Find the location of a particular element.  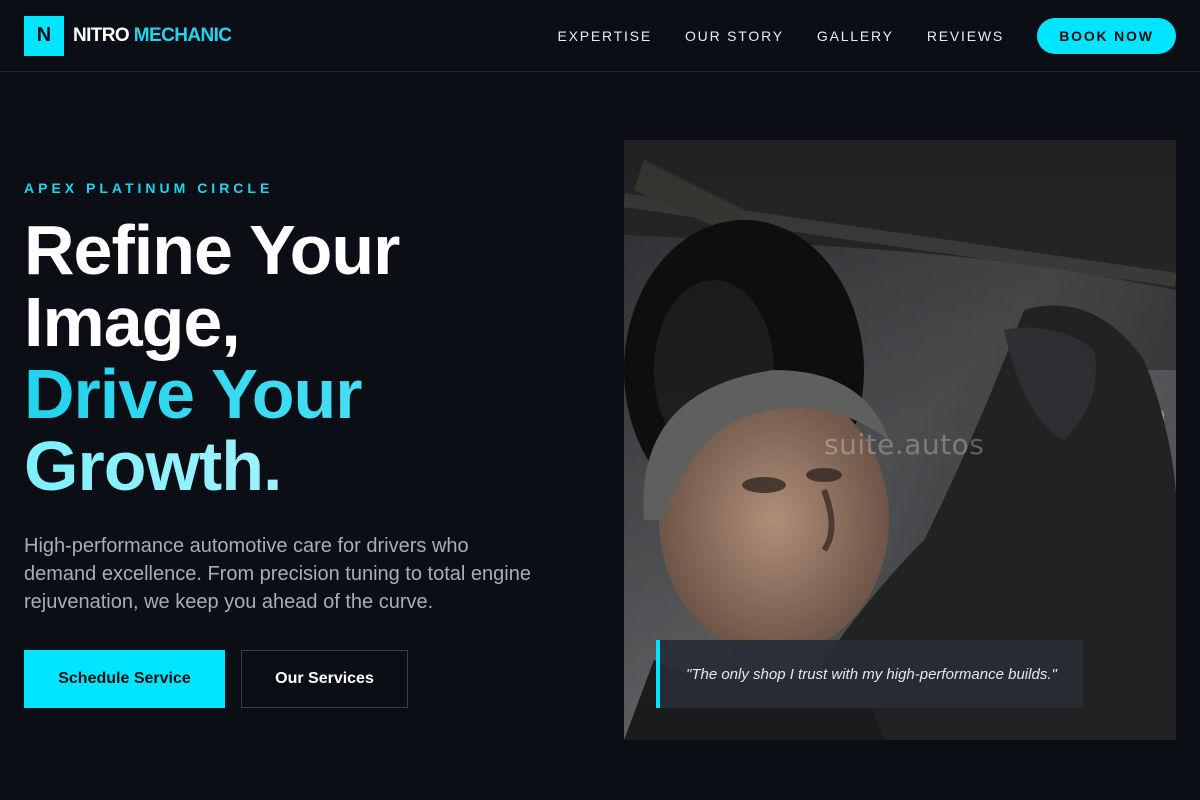

nav-link-reviews: REVIEWS is located at coordinates (965, 36).